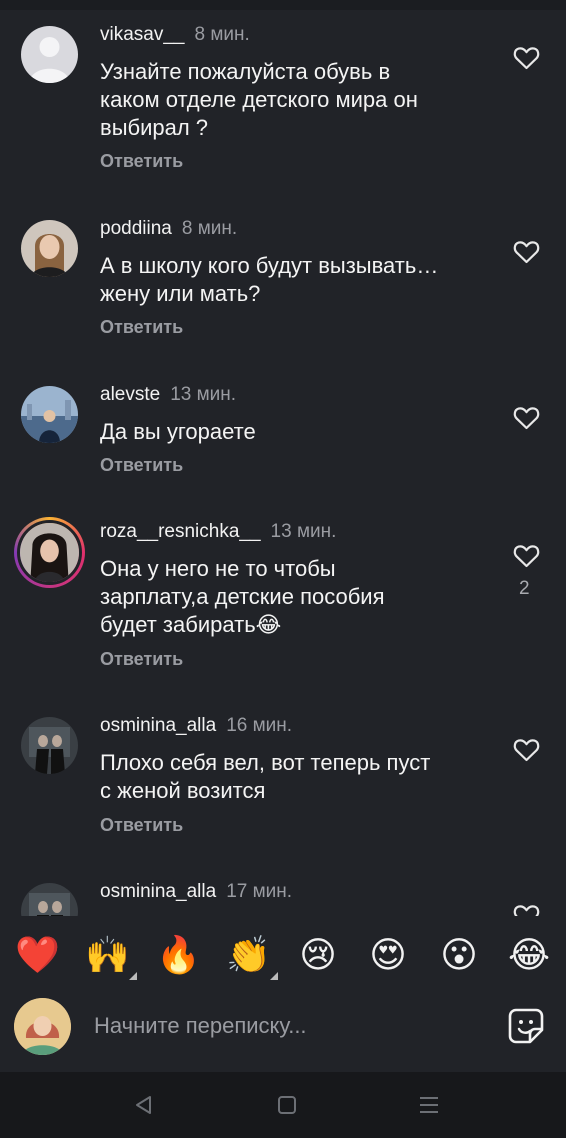  What do you see at coordinates (459, 956) in the screenshot?
I see `emoji-surprised-face: 😮` at bounding box center [459, 956].